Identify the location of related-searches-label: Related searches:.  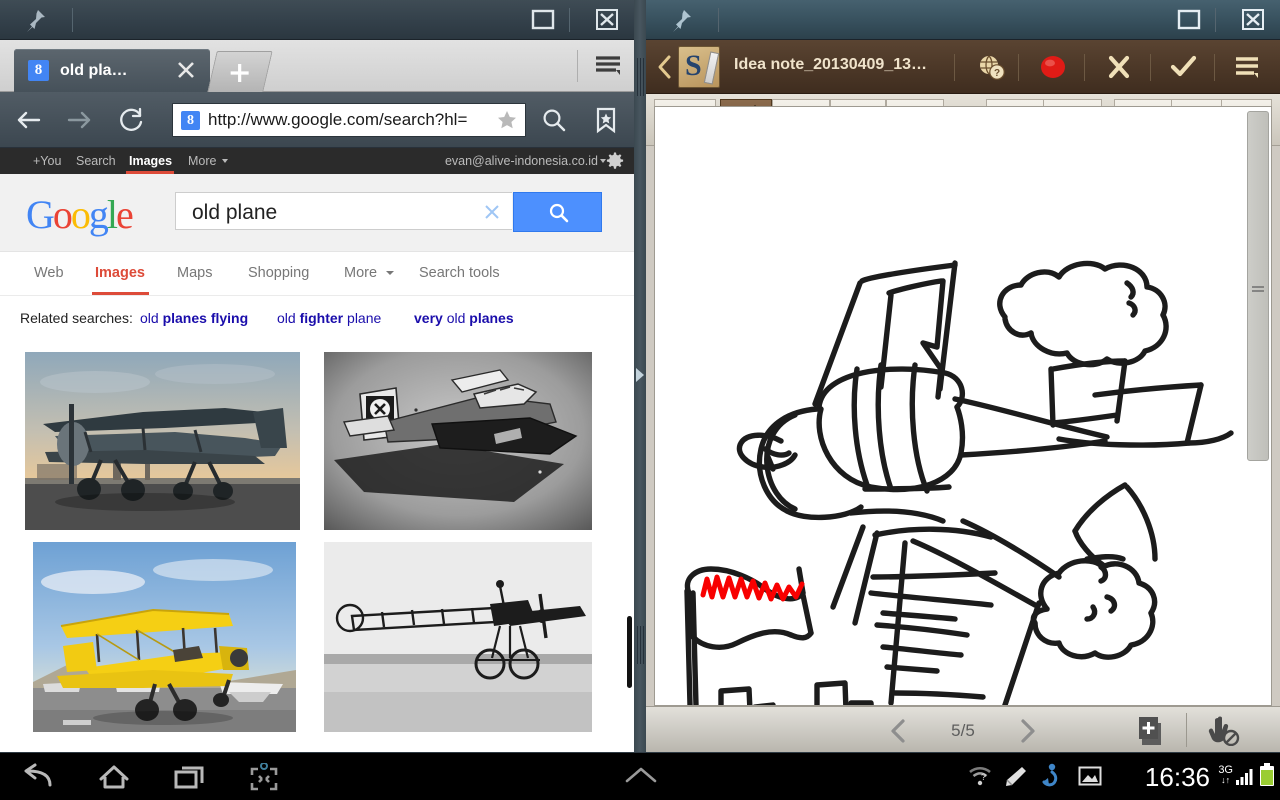
(76, 318).